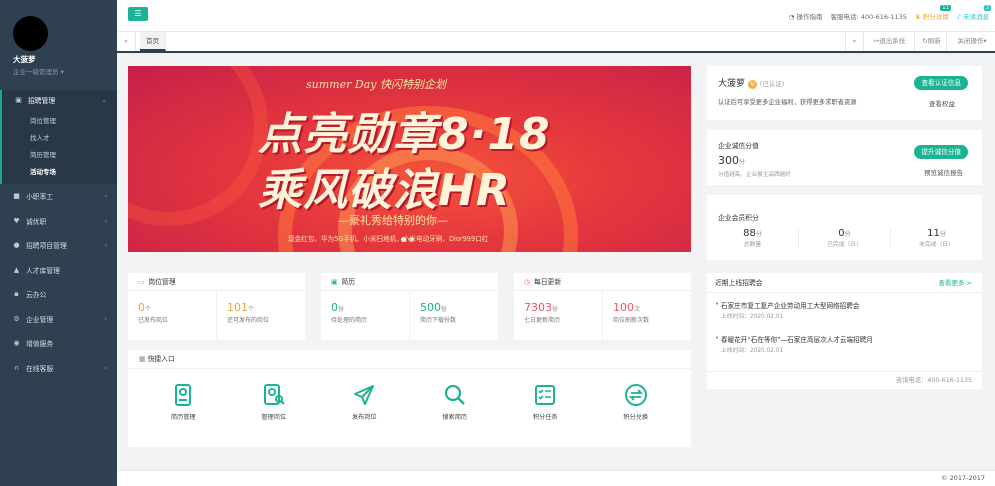 This screenshot has height=486, width=995. What do you see at coordinates (58, 270) in the screenshot?
I see `sidebar-item-talent-pool: ▲ 人才库管理` at bounding box center [58, 270].